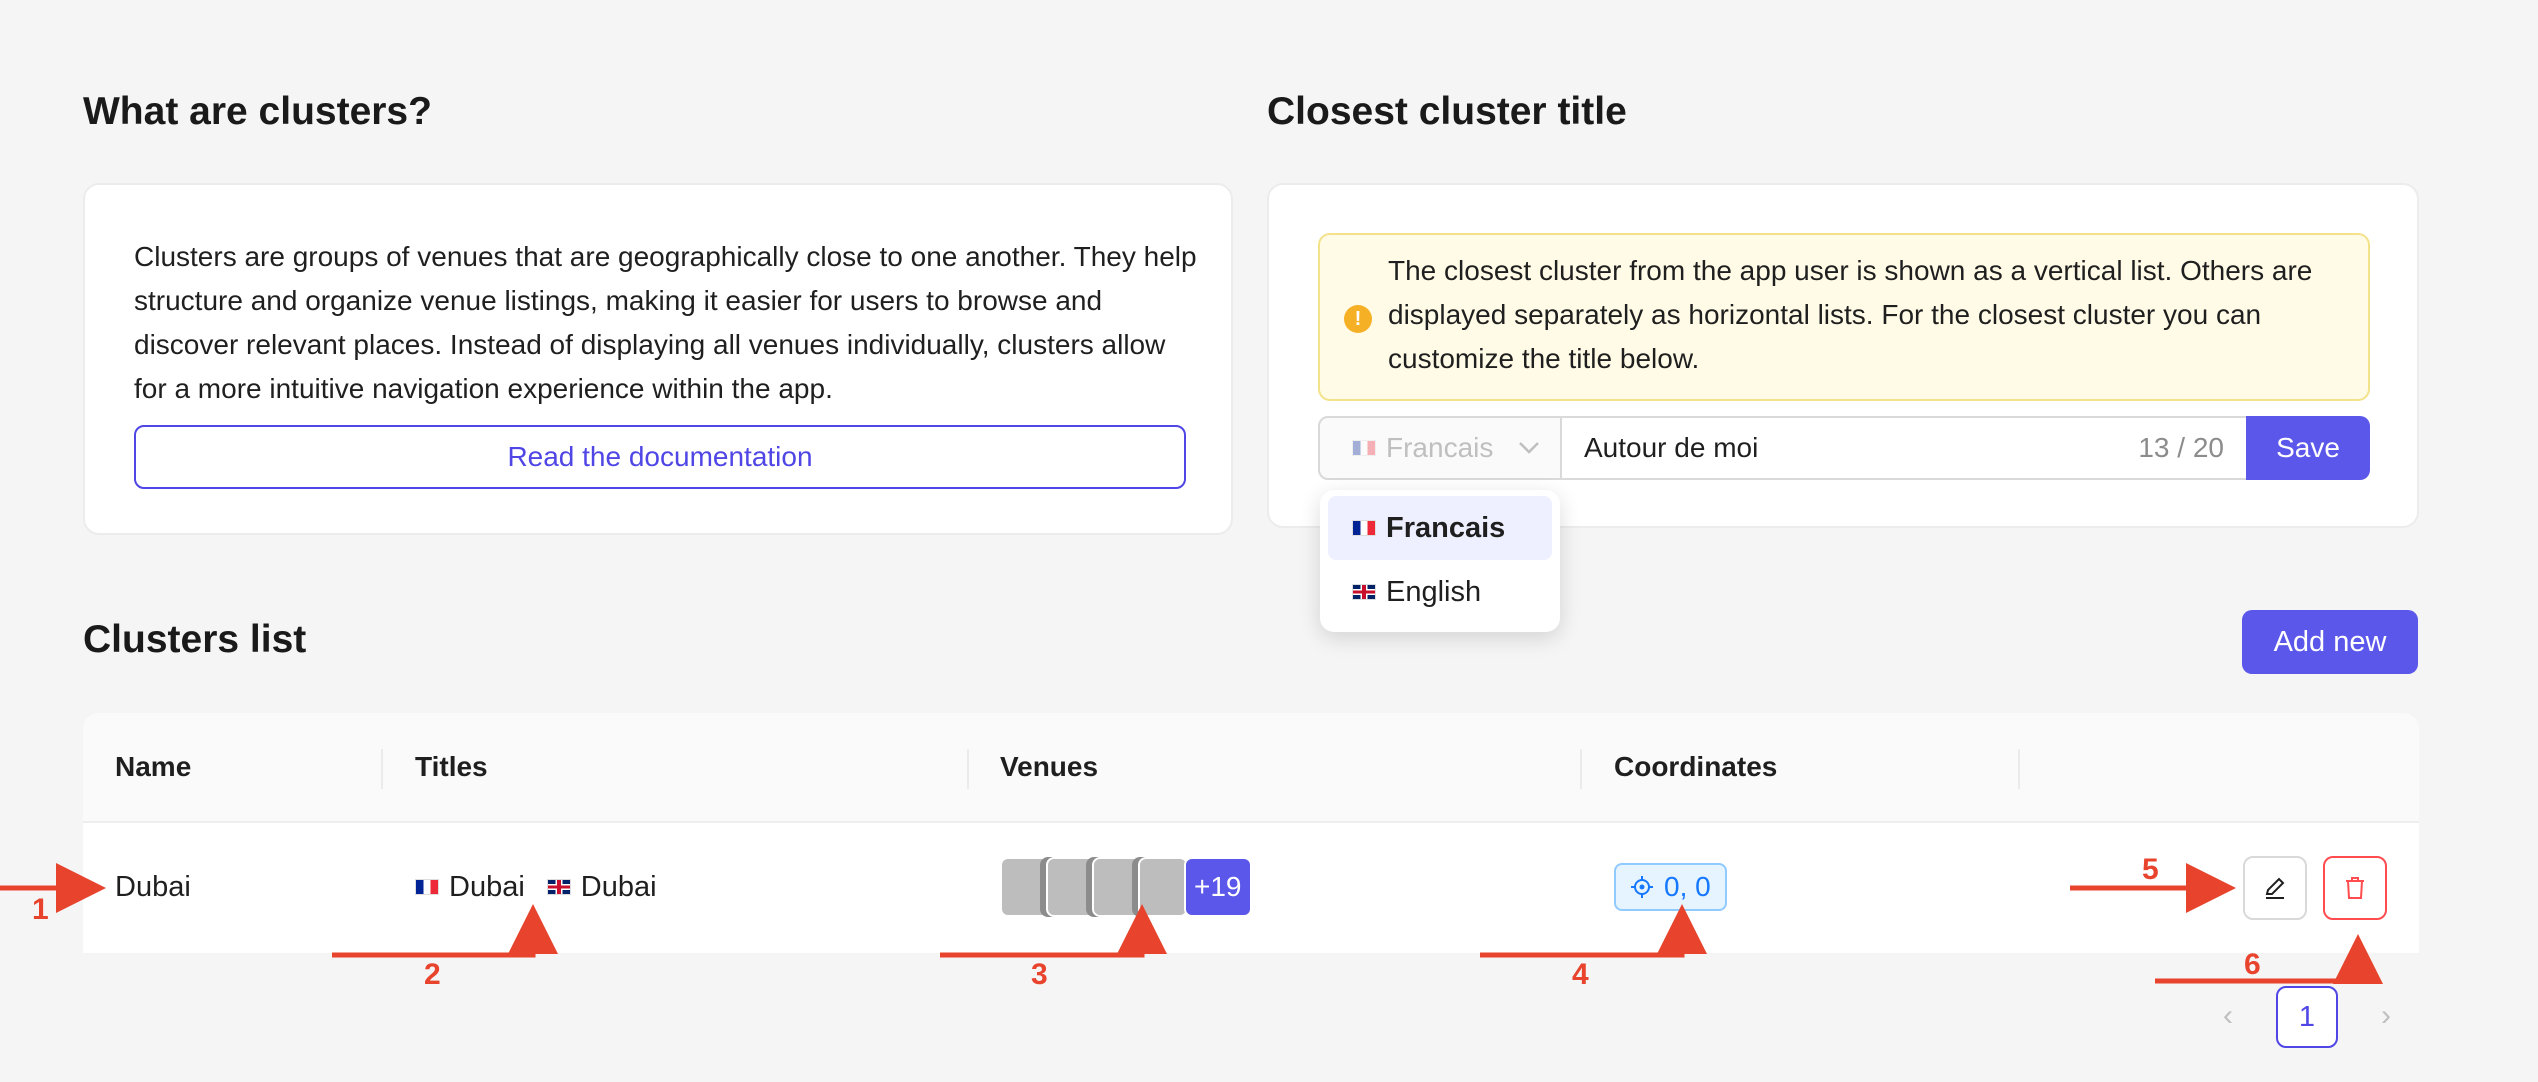 Image resolution: width=2538 pixels, height=1082 pixels. Describe the element at coordinates (1251, 768) in the screenshot. I see `table-header: Name Titles Venues Coordinates` at that location.